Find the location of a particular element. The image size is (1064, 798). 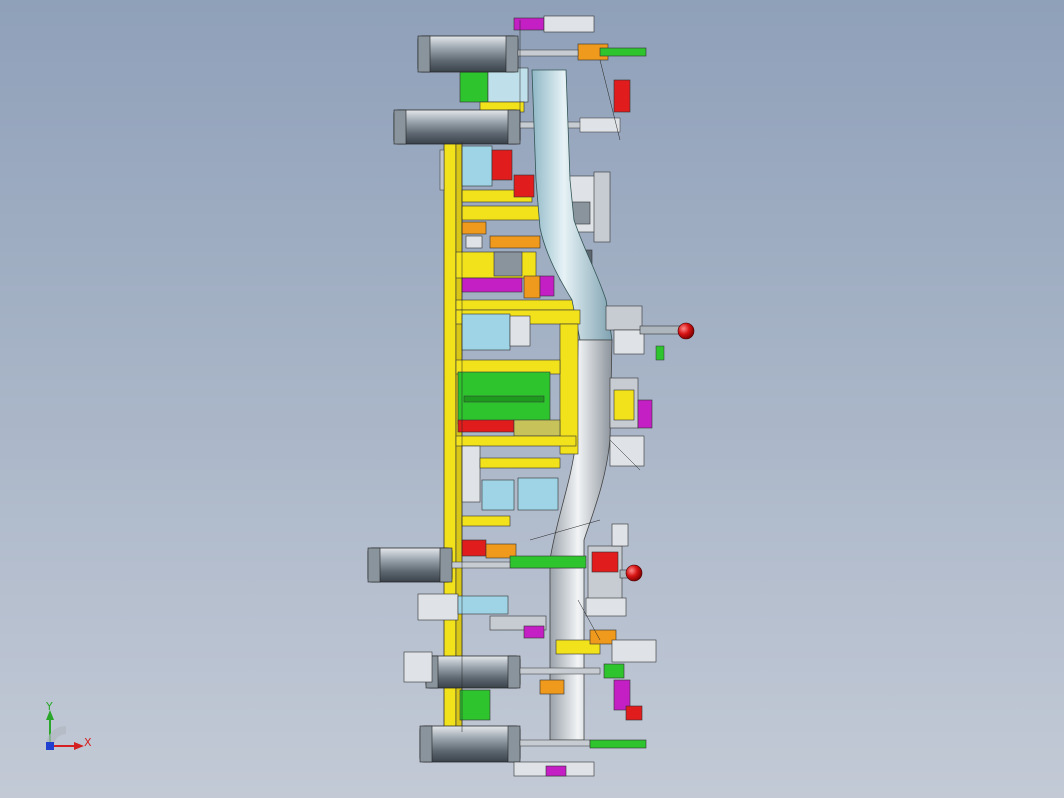

middle-frame is located at coordinates (518, 418).